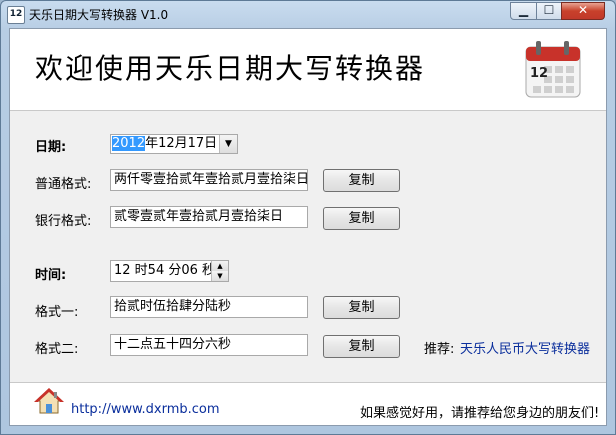  Describe the element at coordinates (57, 349) in the screenshot. I see `format2-label: 格式二:` at that location.